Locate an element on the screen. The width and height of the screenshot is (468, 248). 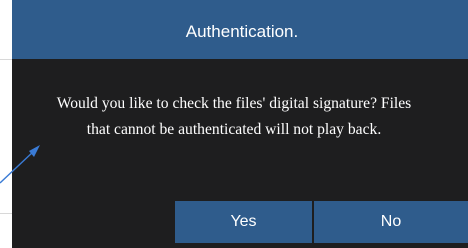
dialog-title: Authentication. is located at coordinates (242, 31).